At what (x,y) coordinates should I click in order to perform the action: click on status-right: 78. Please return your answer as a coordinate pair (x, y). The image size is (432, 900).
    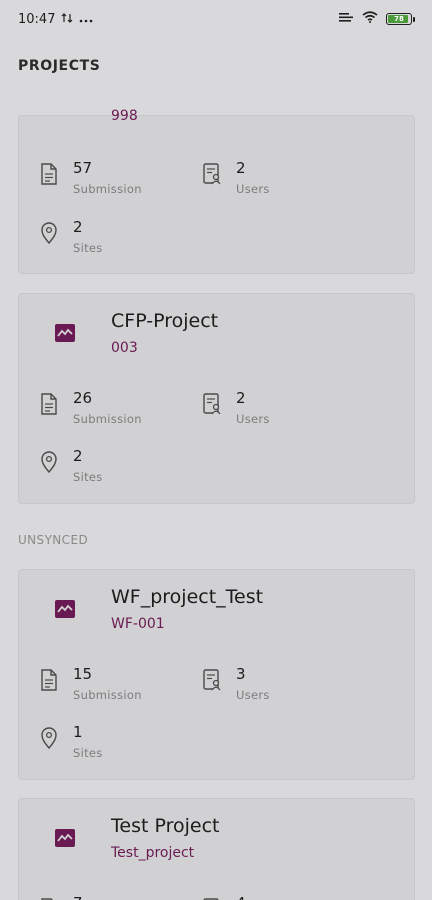
    Looking at the image, I should click on (376, 19).